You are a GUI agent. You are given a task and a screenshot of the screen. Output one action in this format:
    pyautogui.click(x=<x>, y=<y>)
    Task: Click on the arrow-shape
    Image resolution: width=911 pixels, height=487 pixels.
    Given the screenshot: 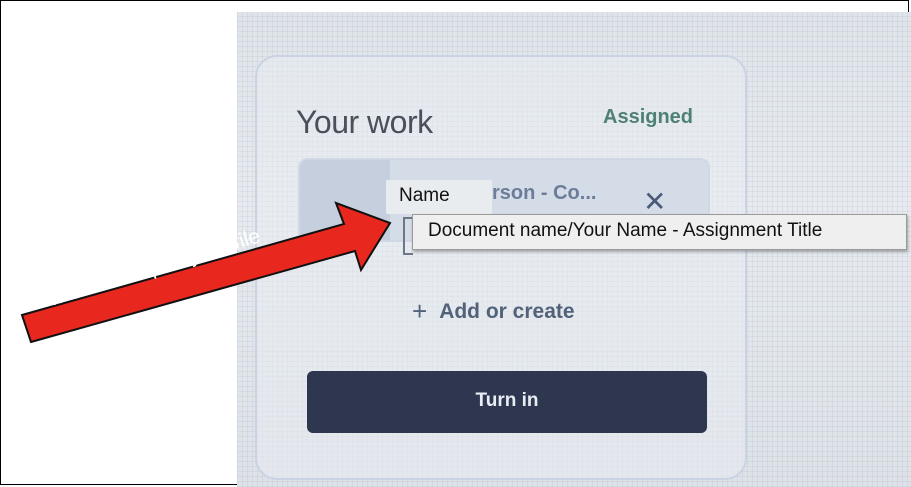 What is the action you would take?
    pyautogui.click(x=206, y=272)
    